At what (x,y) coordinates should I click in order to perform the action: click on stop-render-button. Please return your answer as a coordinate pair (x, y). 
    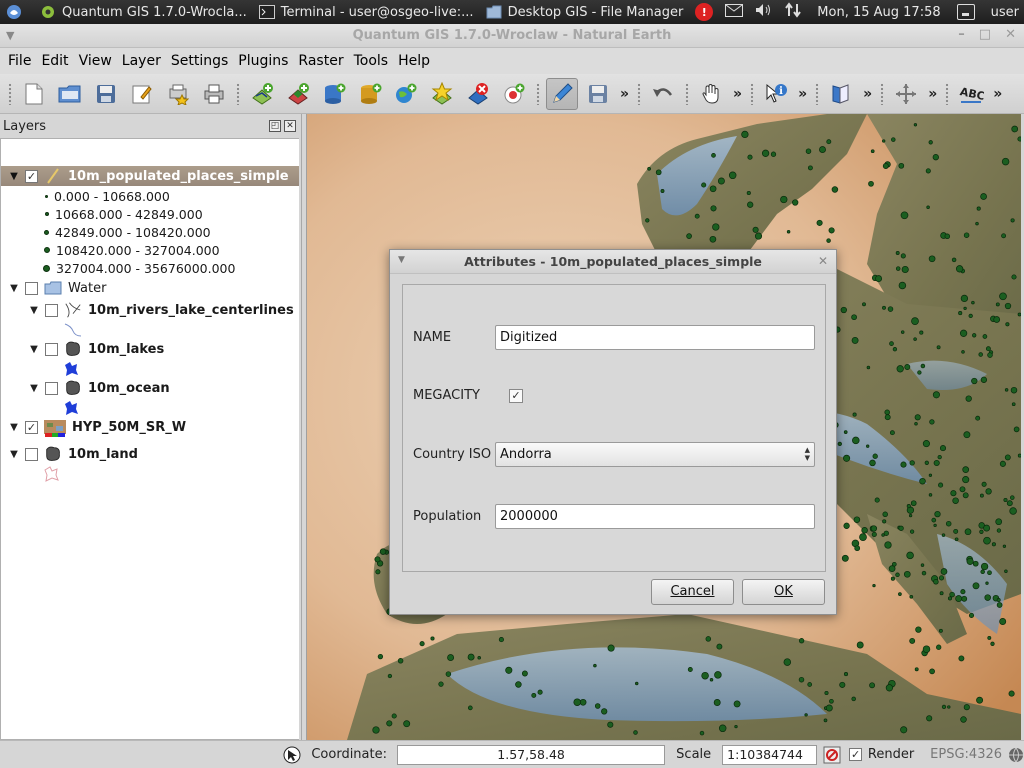
    Looking at the image, I should click on (832, 755).